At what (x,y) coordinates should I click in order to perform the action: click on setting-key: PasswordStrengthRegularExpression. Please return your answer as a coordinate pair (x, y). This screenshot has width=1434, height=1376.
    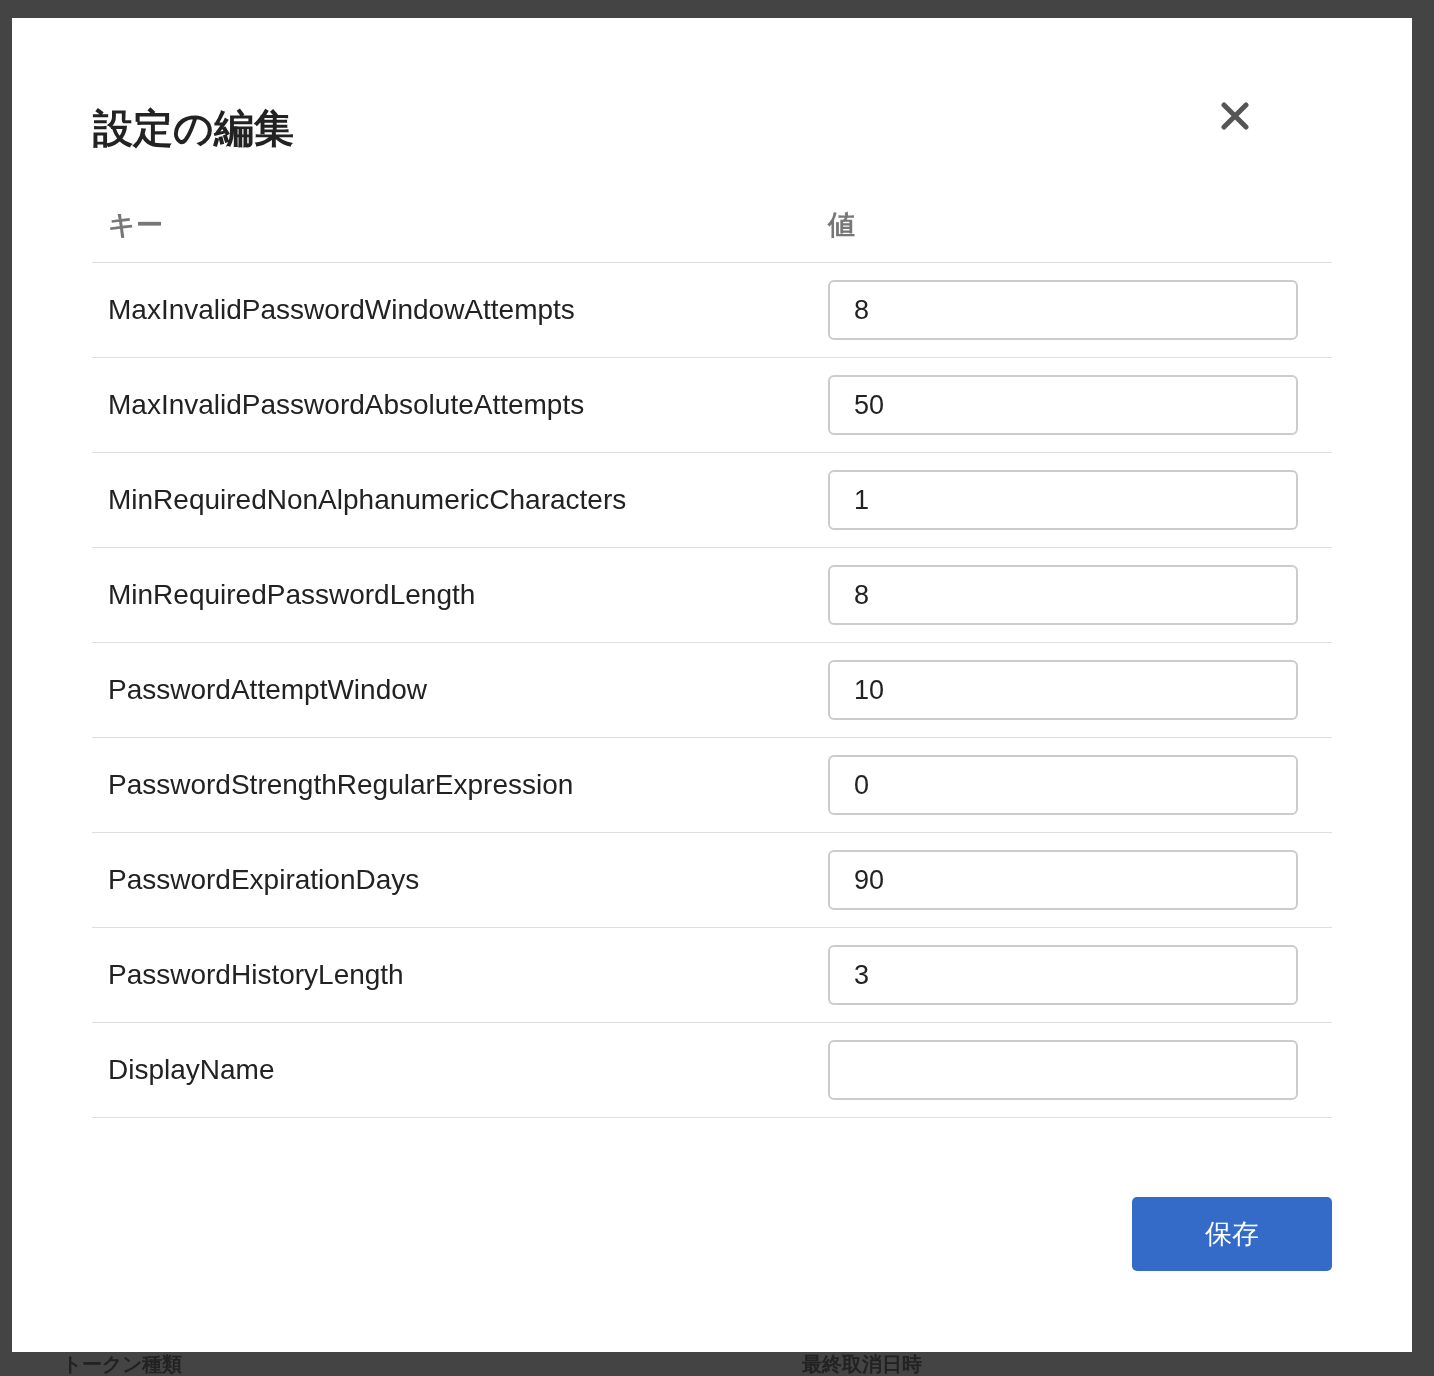
    Looking at the image, I should click on (341, 784).